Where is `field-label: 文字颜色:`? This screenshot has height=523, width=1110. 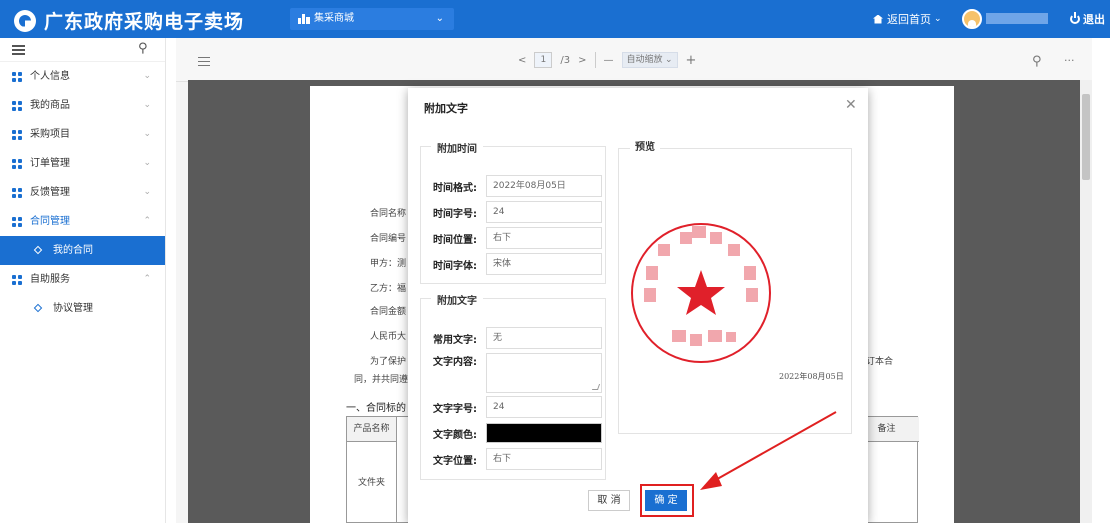 field-label: 文字颜色: is located at coordinates (455, 435).